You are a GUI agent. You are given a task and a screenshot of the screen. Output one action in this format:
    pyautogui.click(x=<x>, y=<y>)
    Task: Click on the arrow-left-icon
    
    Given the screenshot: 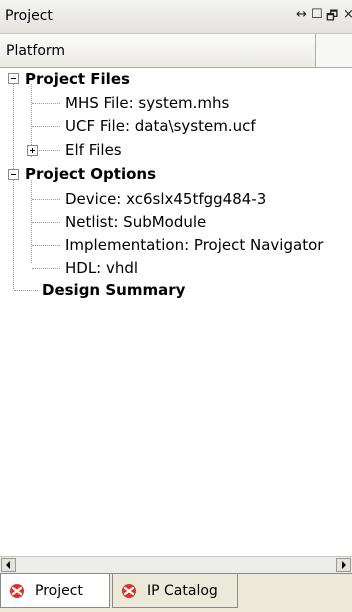 What is the action you would take?
    pyautogui.click(x=8, y=565)
    